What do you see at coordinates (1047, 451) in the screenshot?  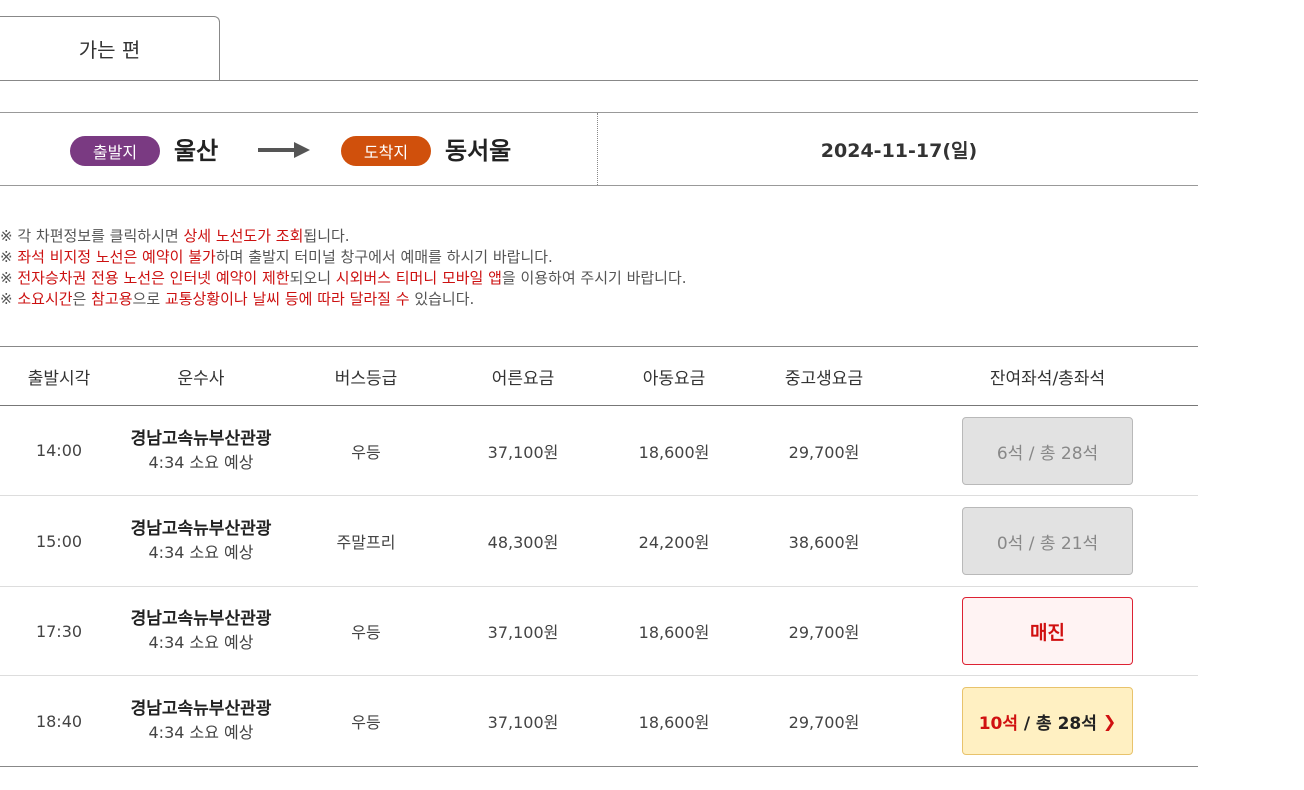 I see `seat-status-button: 6석 / 총 28석` at bounding box center [1047, 451].